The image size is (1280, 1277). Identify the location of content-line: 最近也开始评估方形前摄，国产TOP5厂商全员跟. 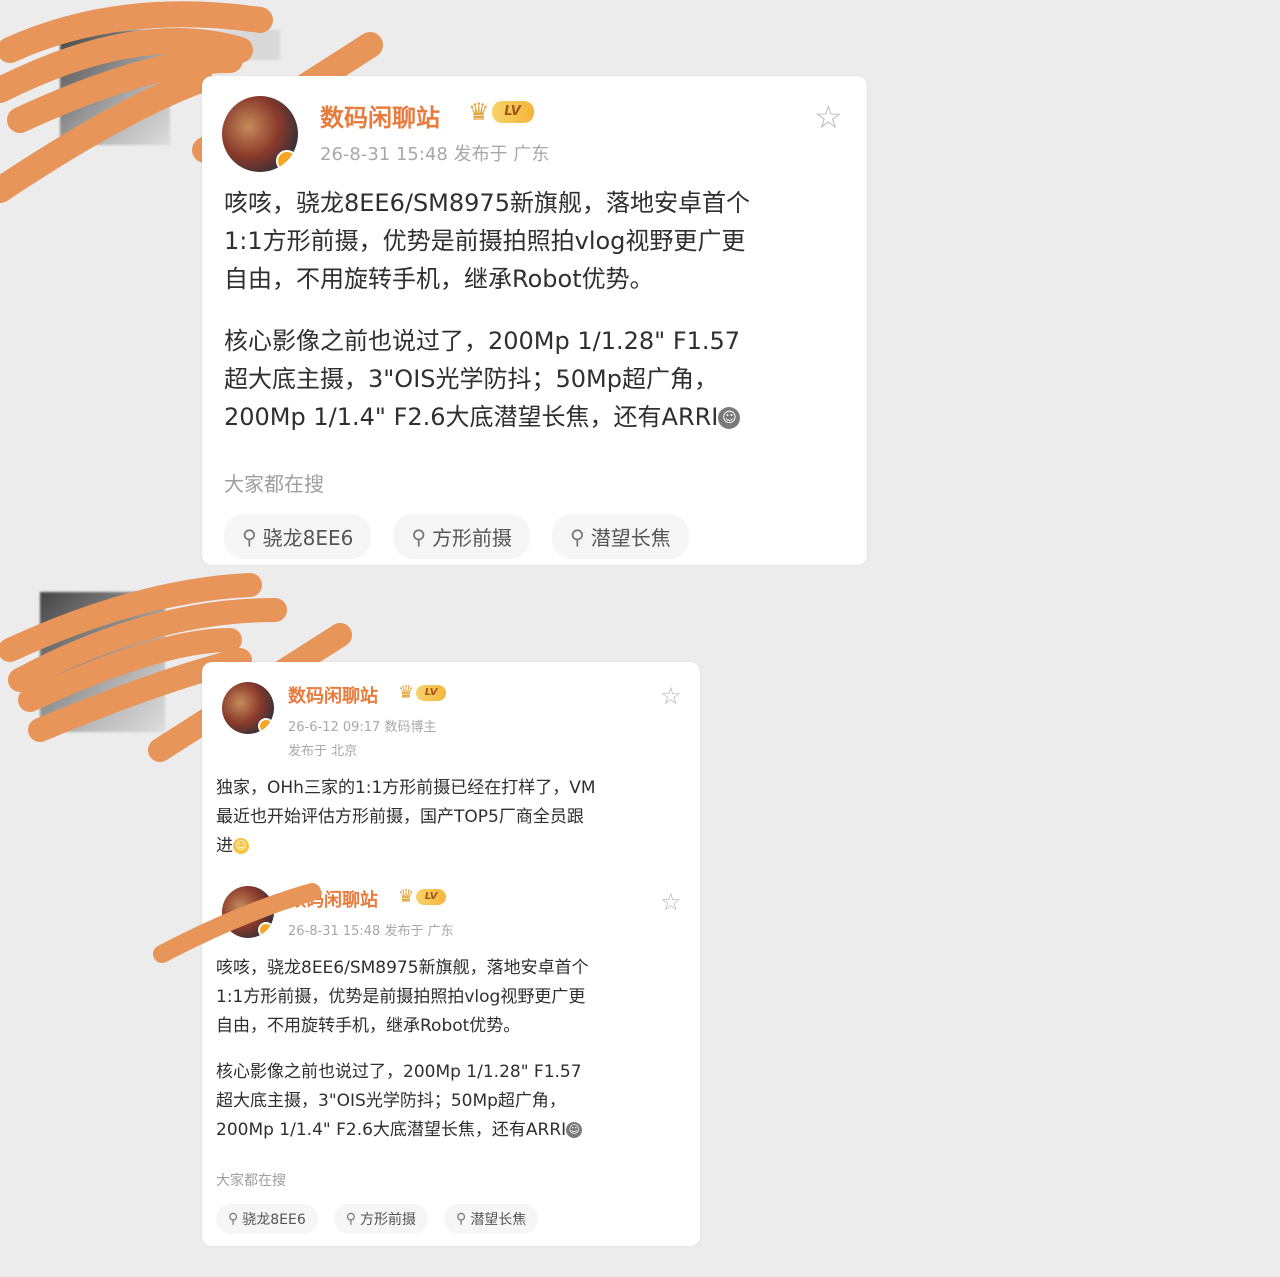
(400, 817).